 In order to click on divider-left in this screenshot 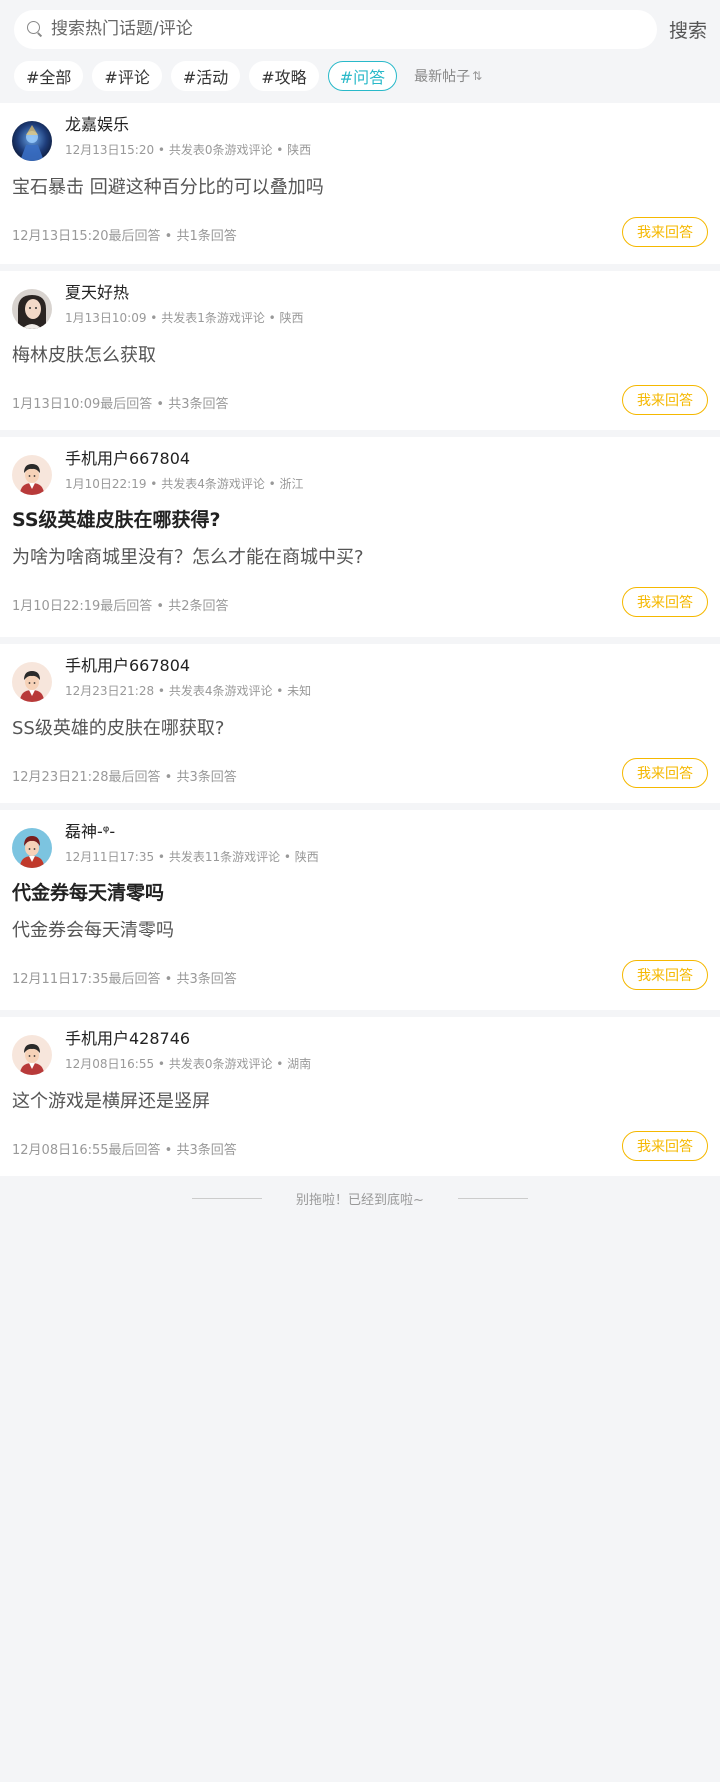, I will do `click(227, 1198)`.